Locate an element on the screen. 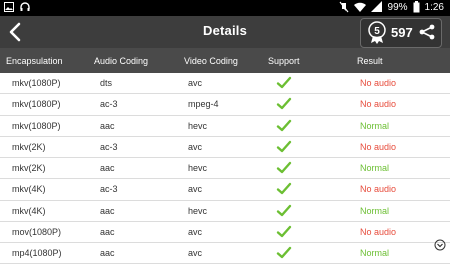  wifi-icon is located at coordinates (359, 7).